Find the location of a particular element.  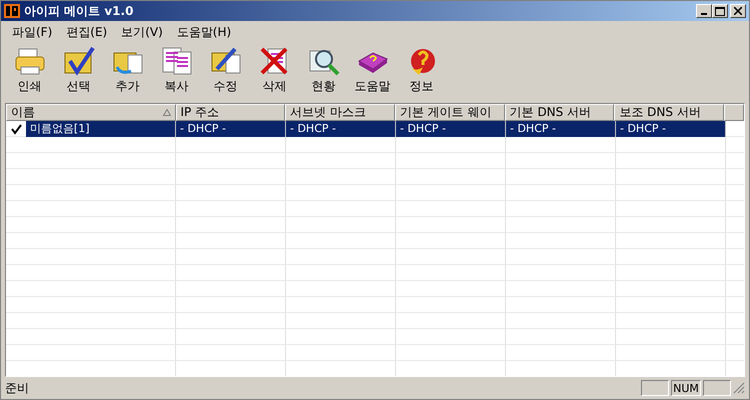

column-header: 기본 게이트 웨이 is located at coordinates (449, 112).